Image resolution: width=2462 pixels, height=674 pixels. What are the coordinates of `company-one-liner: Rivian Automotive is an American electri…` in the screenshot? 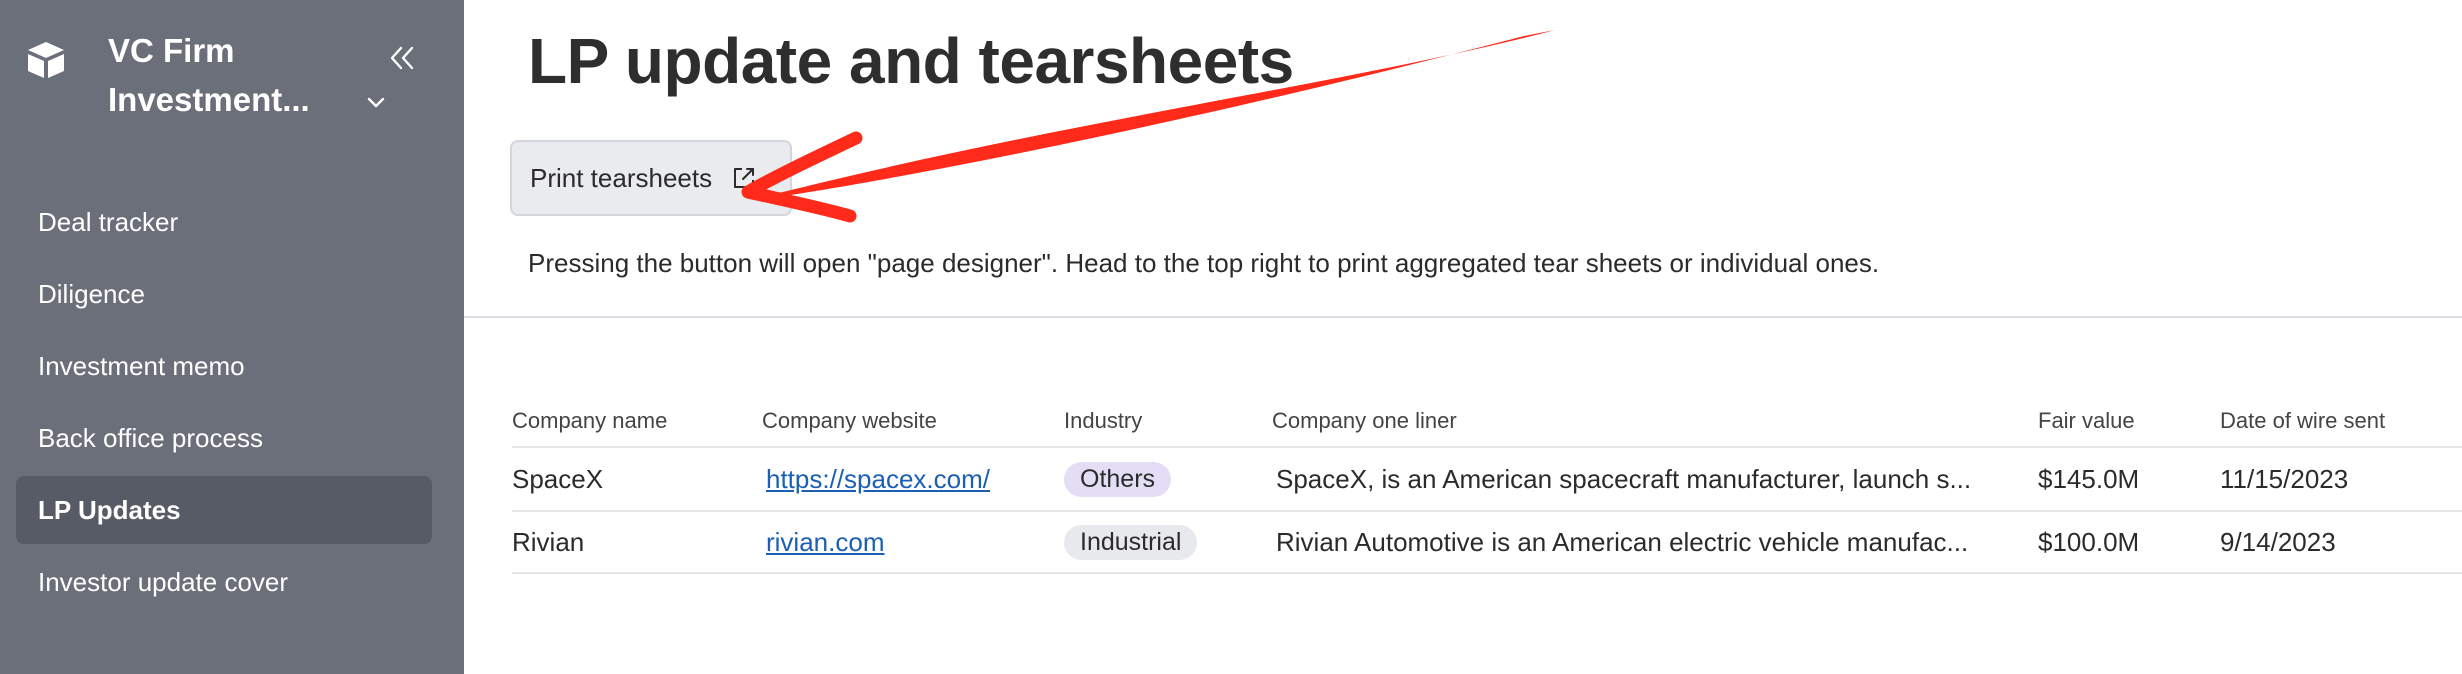 It's located at (1622, 541).